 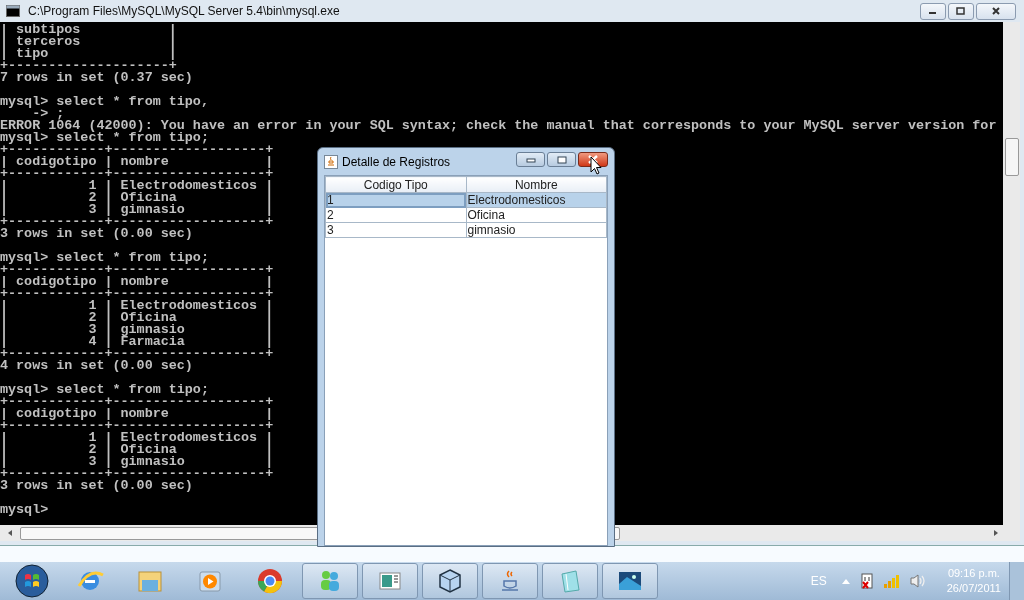 I want to click on console-line: mysql> select * from tipo,, so click(x=104, y=102).